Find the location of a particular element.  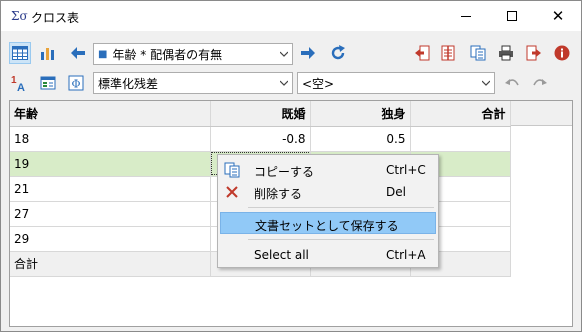

layout-button is located at coordinates (48, 83).